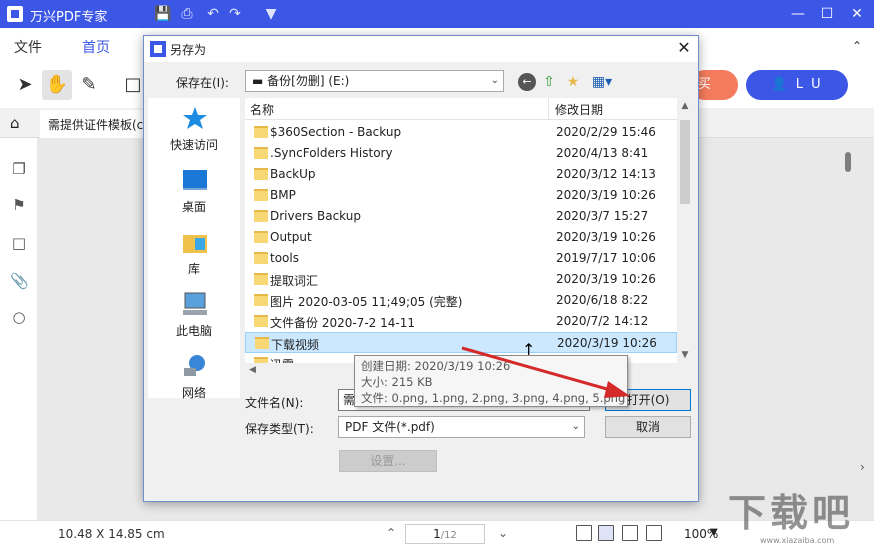 This screenshot has width=874, height=546. Describe the element at coordinates (271, 14) in the screenshot. I see `quick-access-dropdown-icon: ▼` at that location.